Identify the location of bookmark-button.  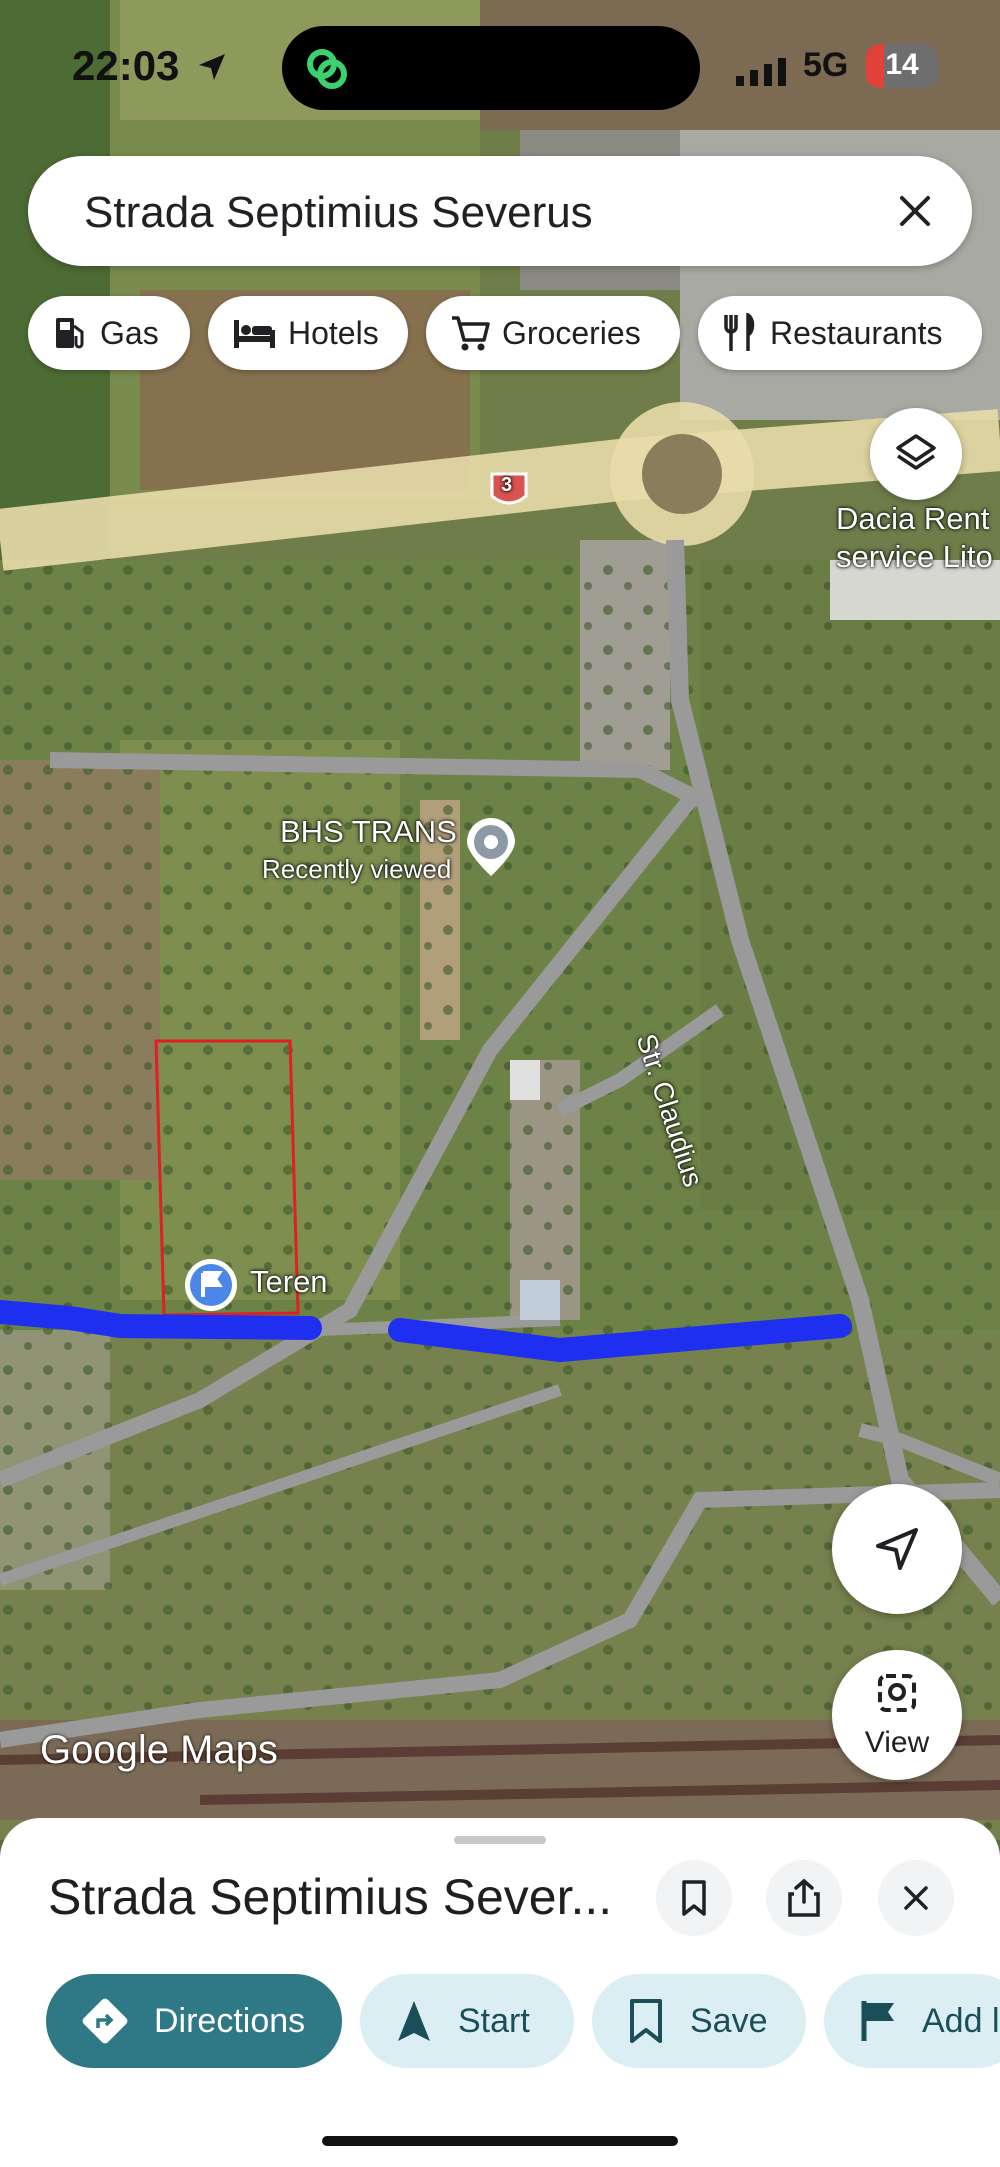
(694, 1898).